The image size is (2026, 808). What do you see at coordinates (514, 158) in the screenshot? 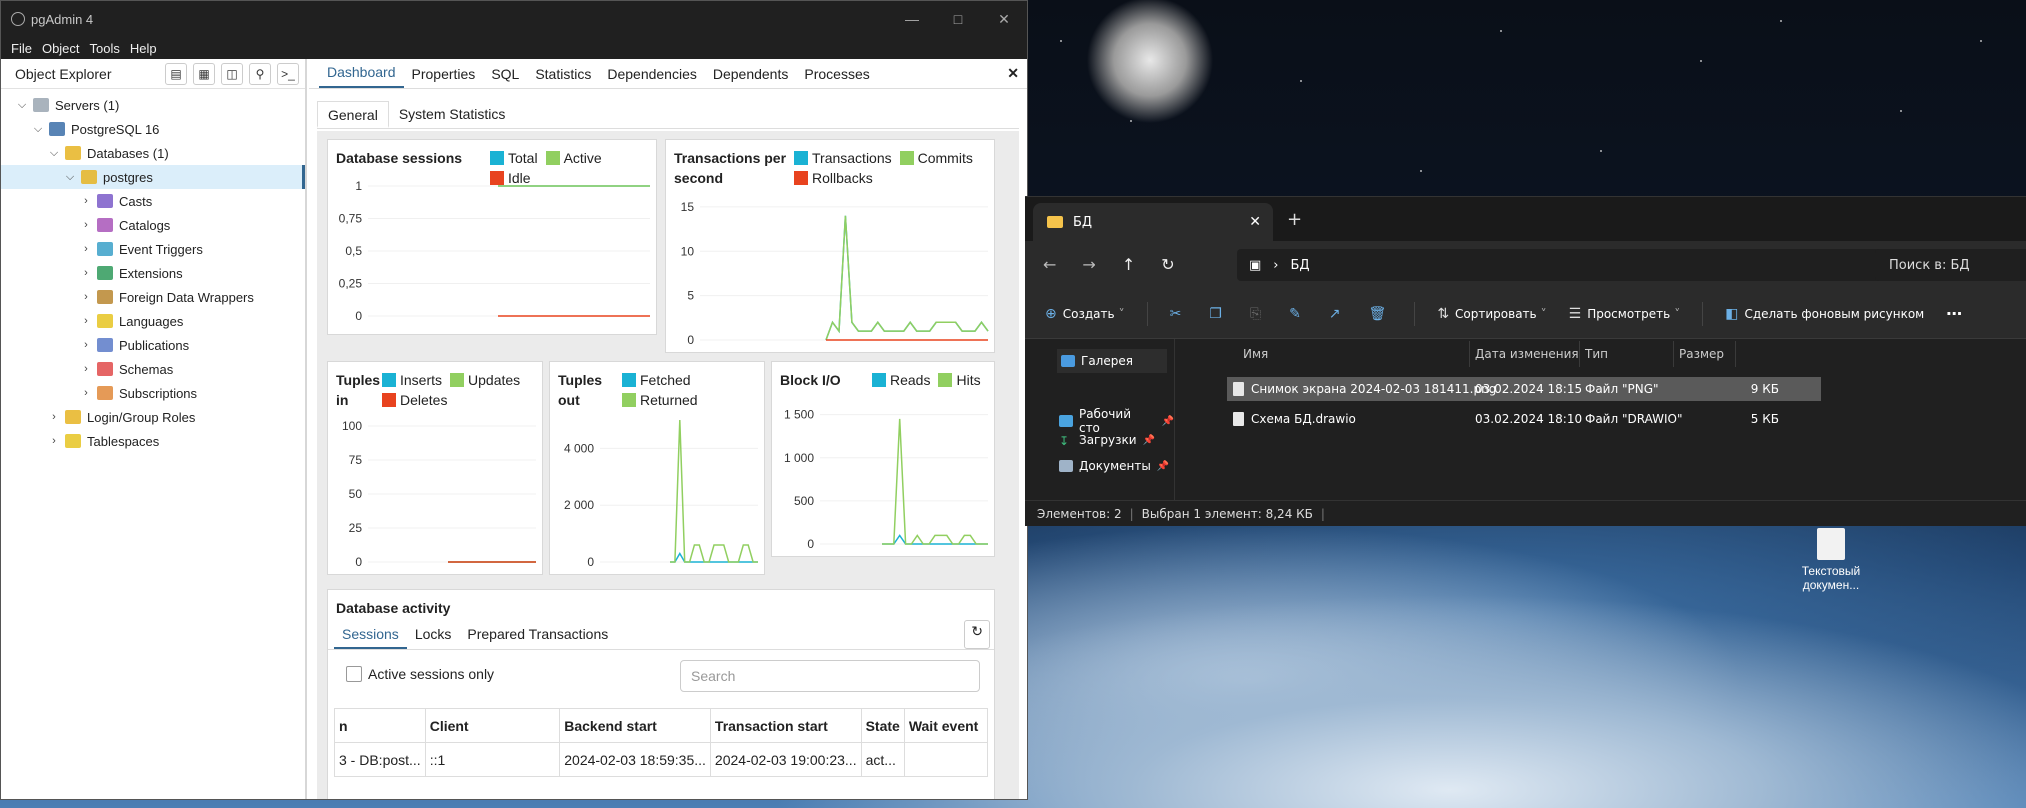
I see `legend-item-total: Total` at bounding box center [514, 158].